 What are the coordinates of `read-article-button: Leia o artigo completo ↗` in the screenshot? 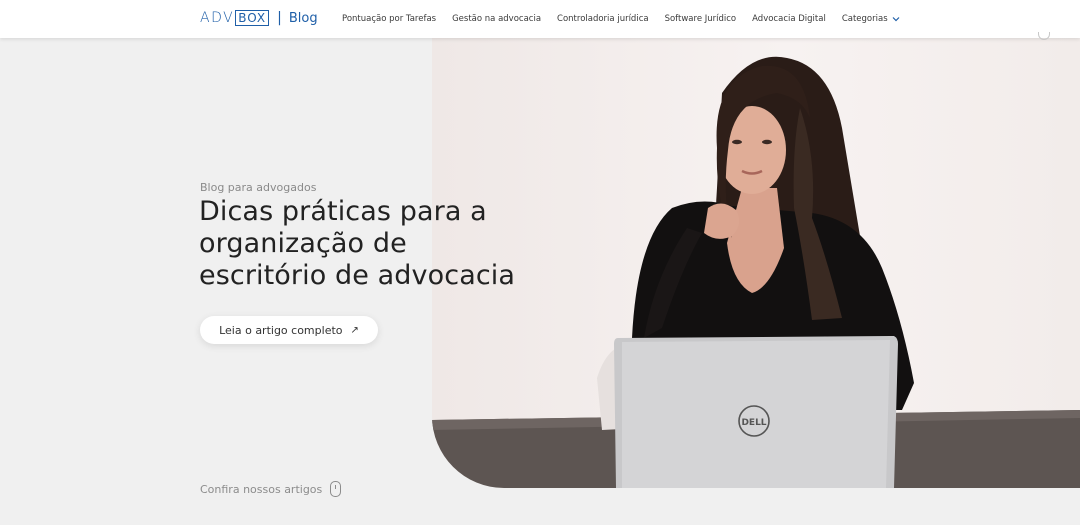 It's located at (289, 330).